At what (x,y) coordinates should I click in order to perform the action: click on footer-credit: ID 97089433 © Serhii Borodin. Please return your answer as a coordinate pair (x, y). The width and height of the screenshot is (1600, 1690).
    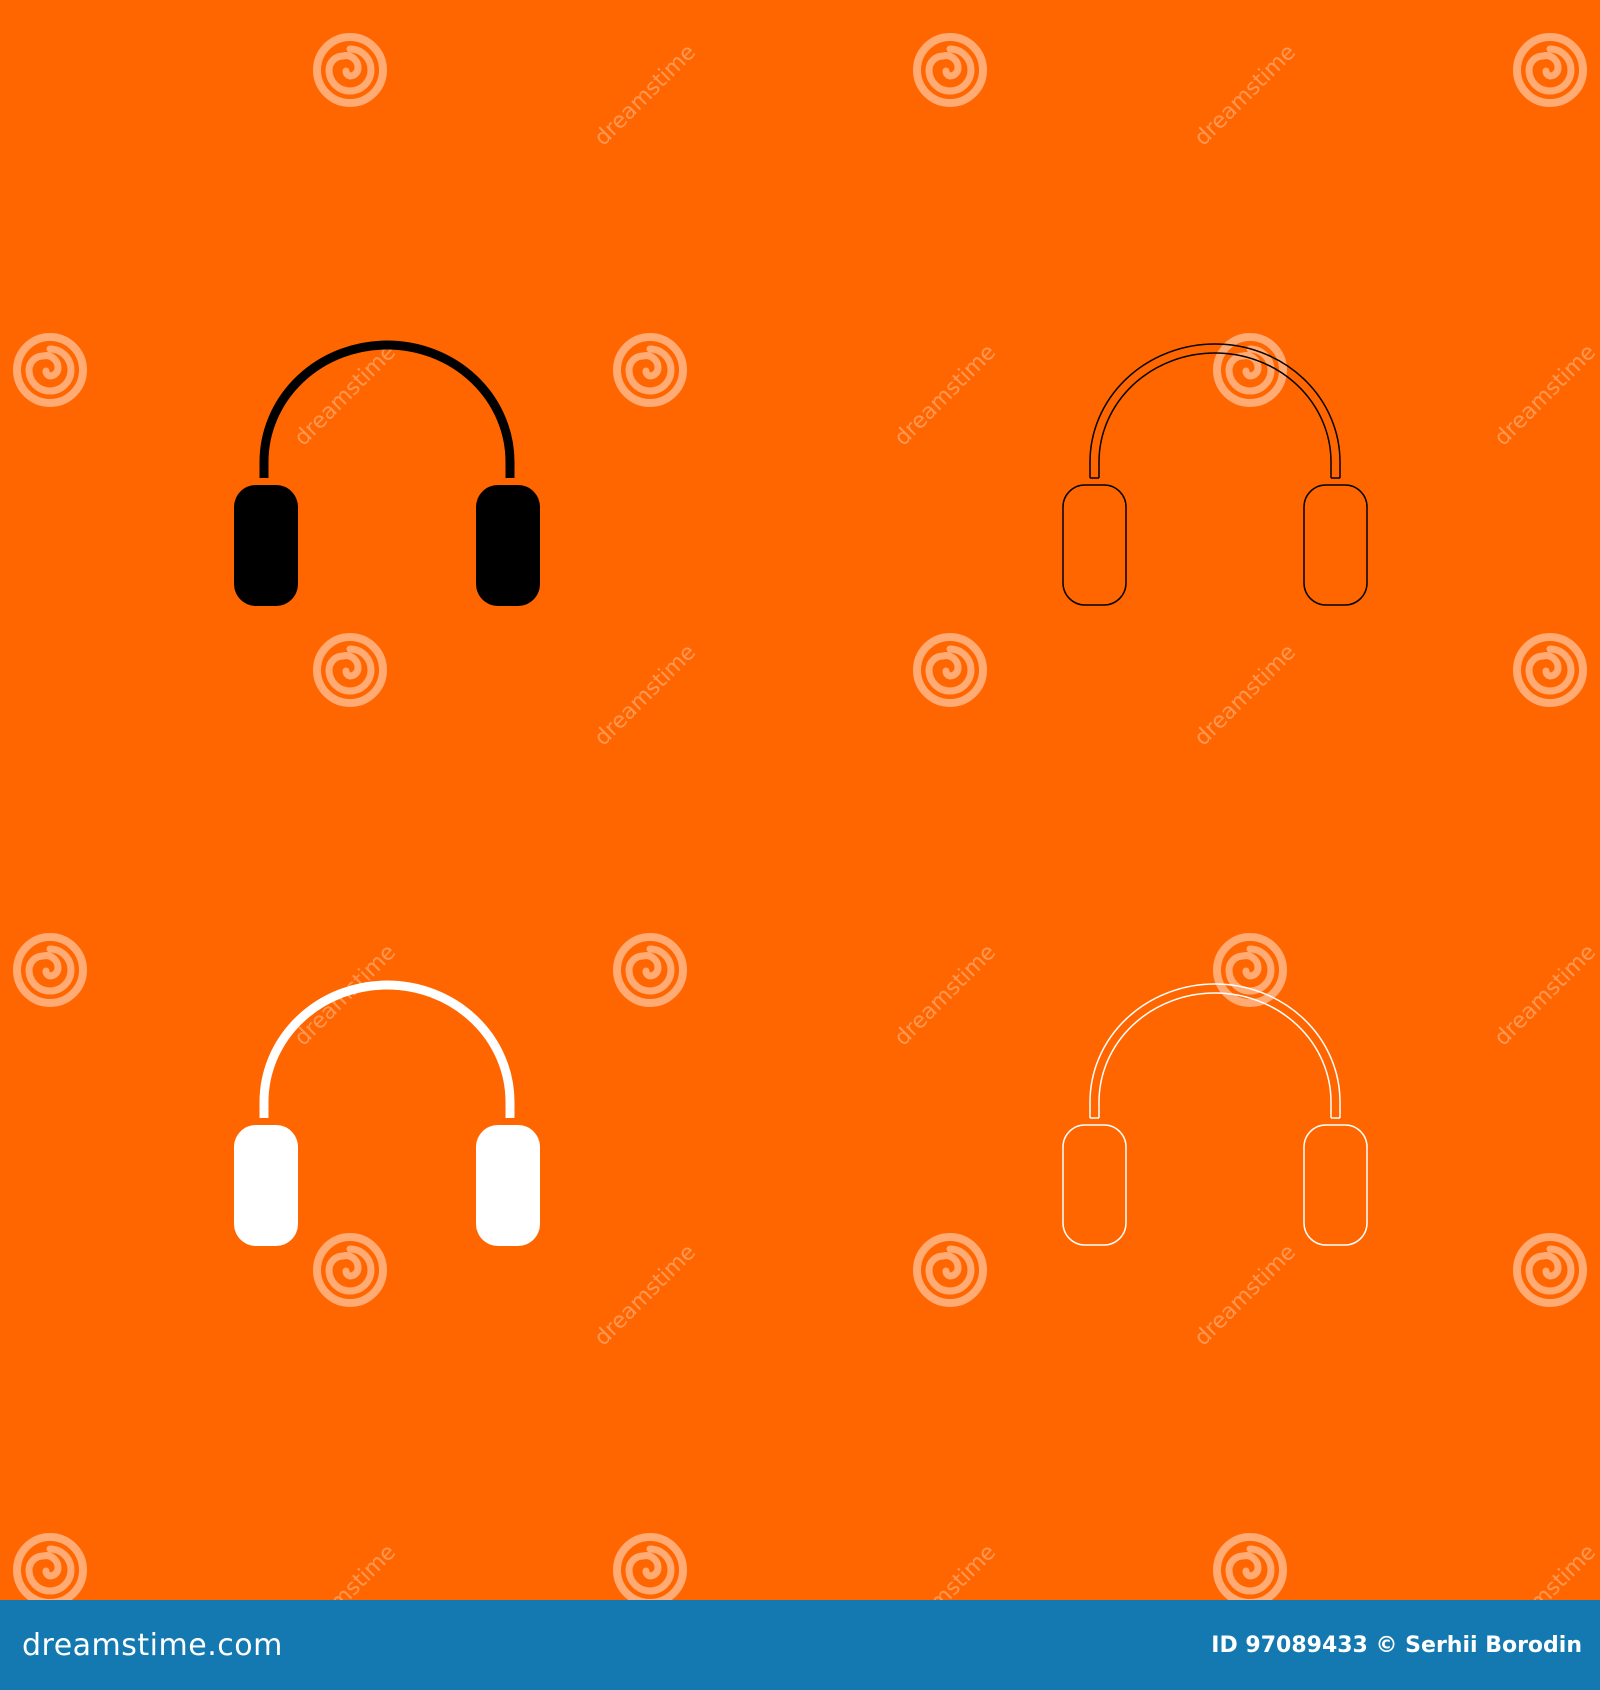
    Looking at the image, I should click on (1396, 1645).